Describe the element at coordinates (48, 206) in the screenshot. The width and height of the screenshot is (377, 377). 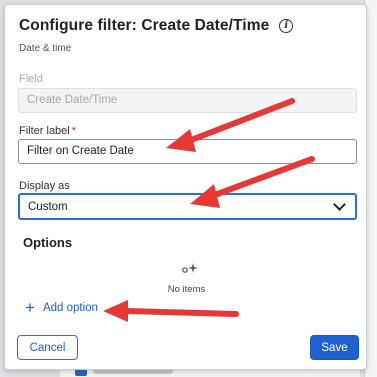
I see `display-as-value: Custom` at that location.